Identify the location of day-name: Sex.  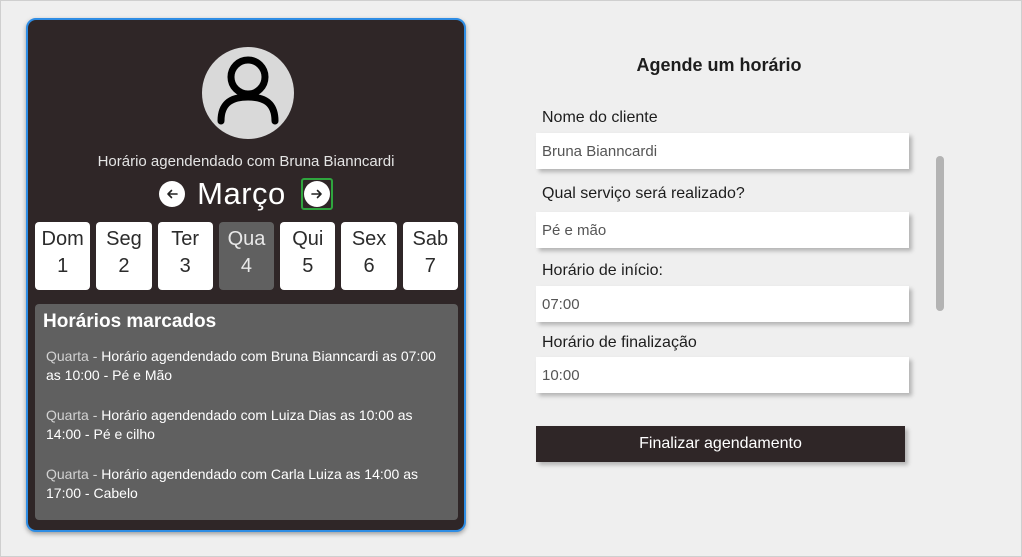
(369, 239).